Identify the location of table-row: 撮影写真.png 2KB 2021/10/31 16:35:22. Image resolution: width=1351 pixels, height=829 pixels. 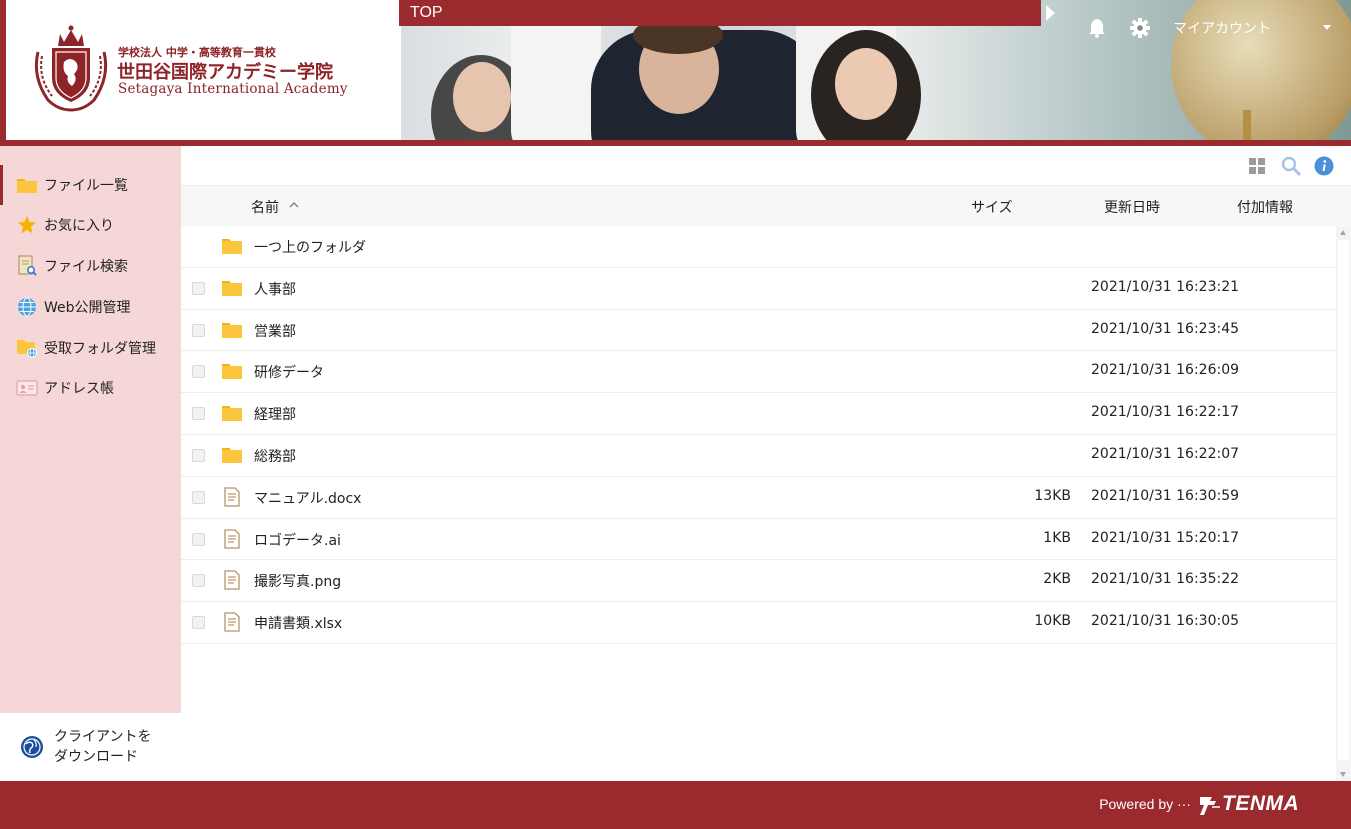
(758, 581).